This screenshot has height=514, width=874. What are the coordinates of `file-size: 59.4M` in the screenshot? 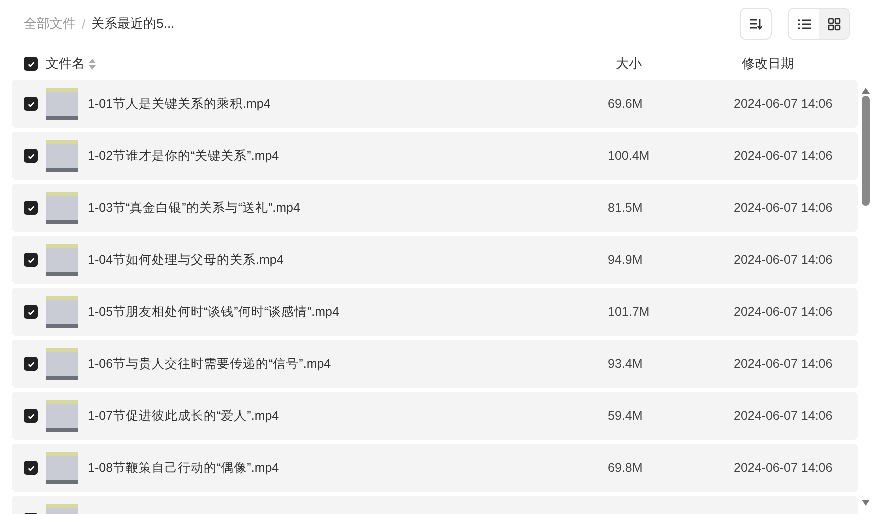 It's located at (626, 416).